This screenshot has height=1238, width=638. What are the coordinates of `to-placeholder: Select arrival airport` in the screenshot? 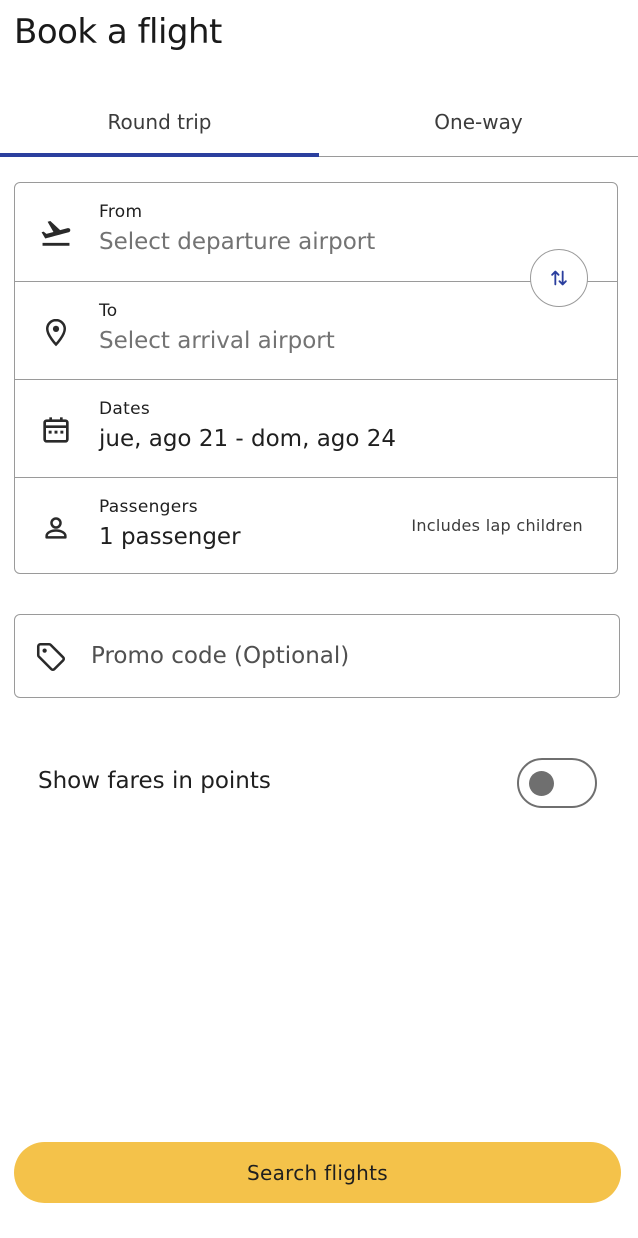 It's located at (217, 341).